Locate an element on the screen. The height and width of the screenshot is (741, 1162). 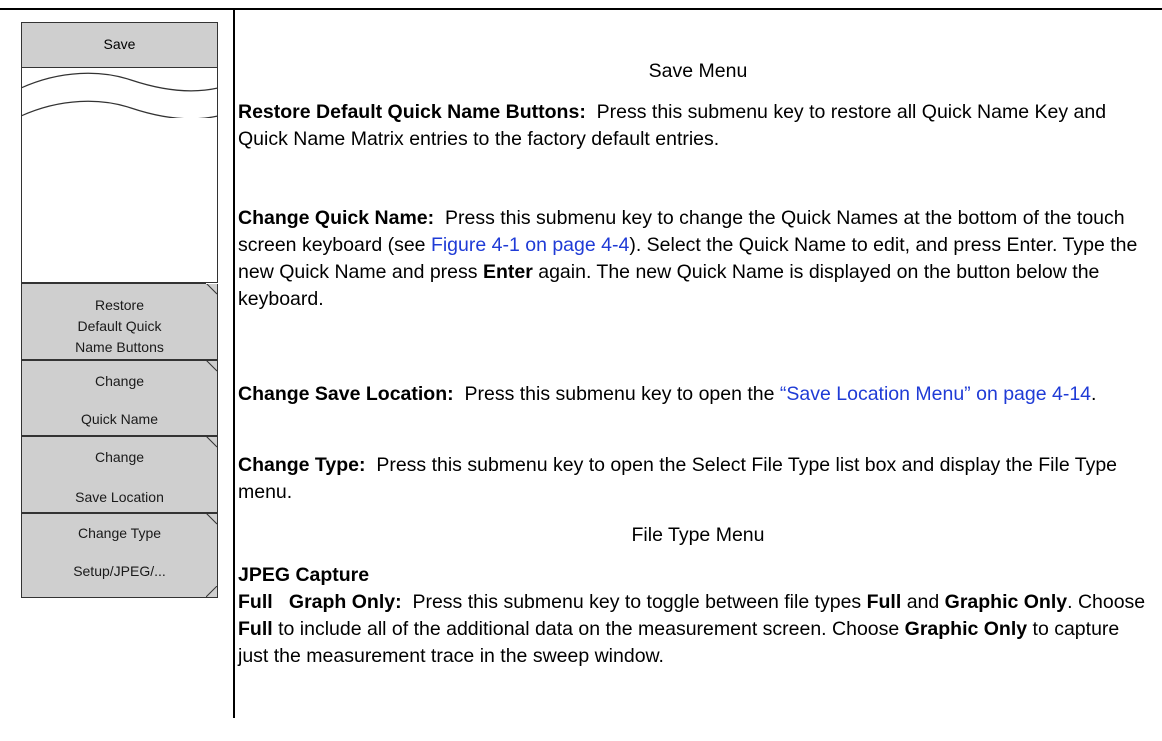
menu-break-icon is located at coordinates (119, 94).